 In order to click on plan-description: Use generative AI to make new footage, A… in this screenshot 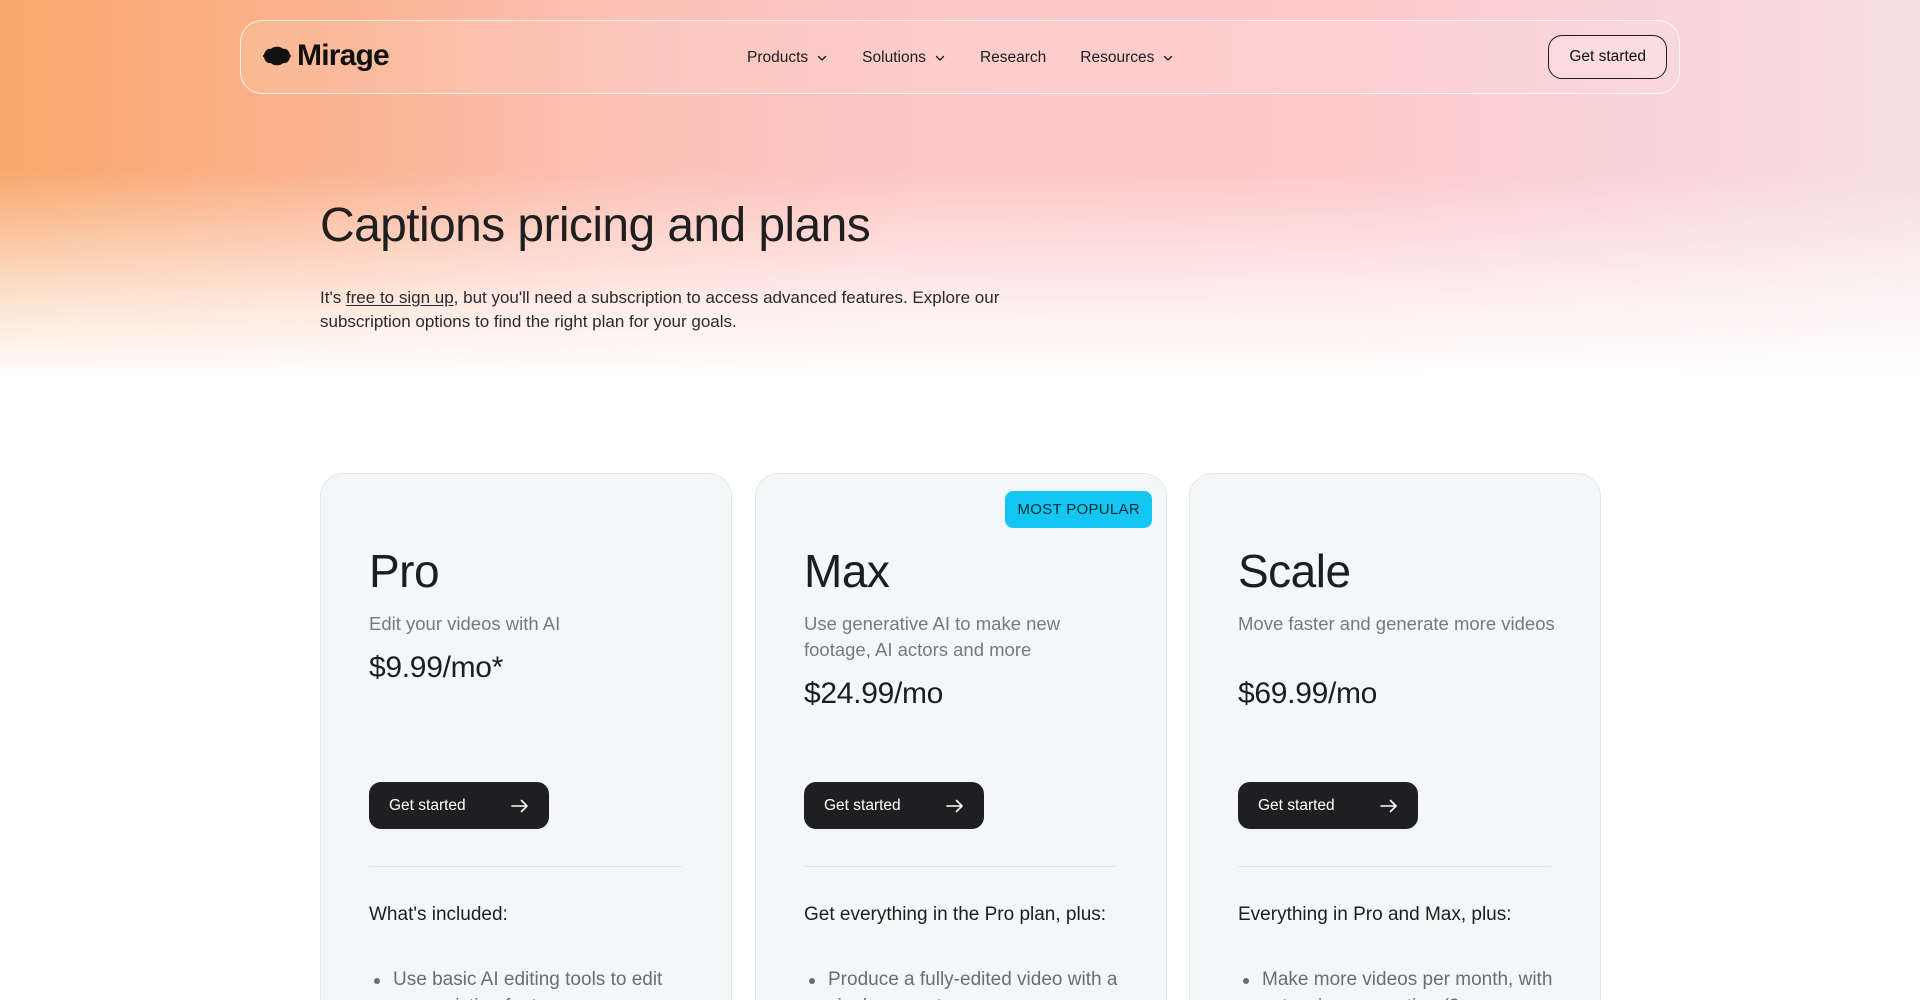, I will do `click(932, 636)`.